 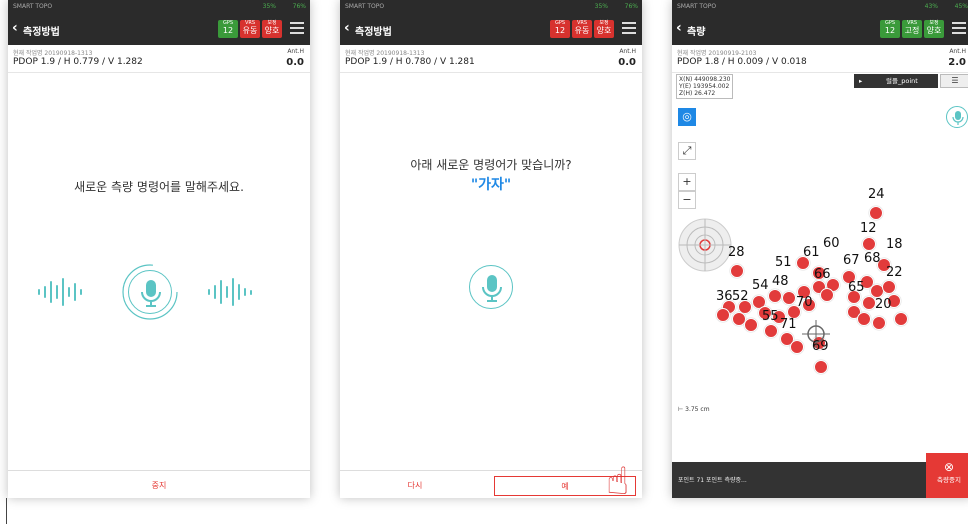 I want to click on point-label: 36, so click(x=724, y=296).